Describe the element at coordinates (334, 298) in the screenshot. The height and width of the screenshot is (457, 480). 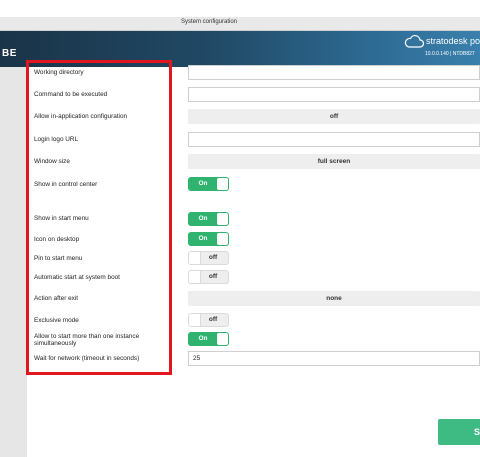
I see `action-after-exit-select: none` at that location.